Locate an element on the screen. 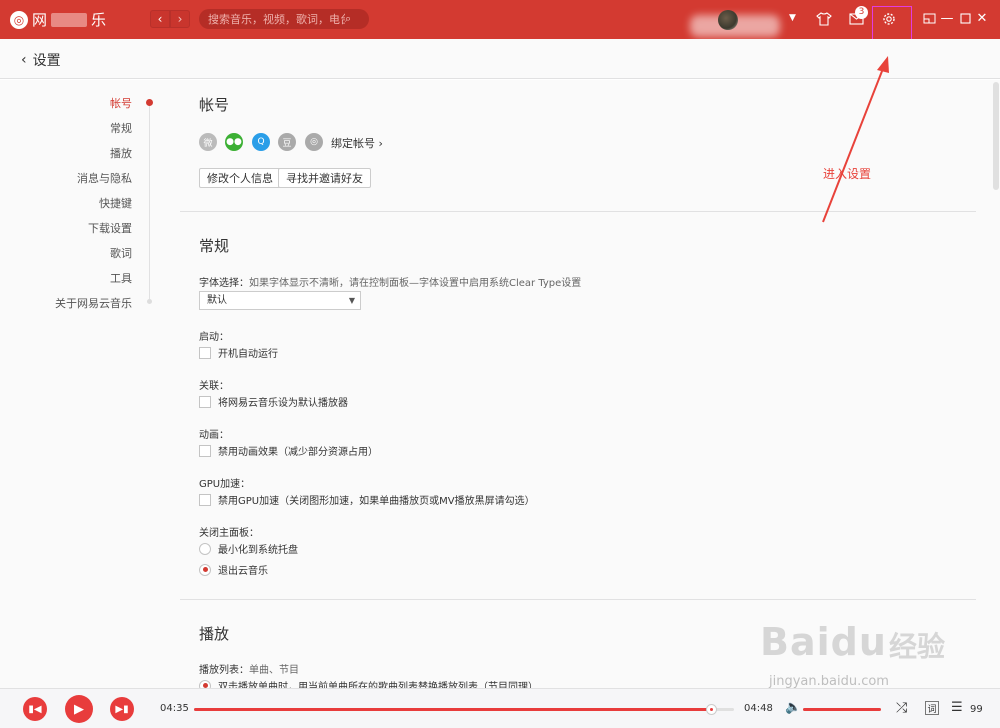  font-label: 字体选择： is located at coordinates (224, 283).